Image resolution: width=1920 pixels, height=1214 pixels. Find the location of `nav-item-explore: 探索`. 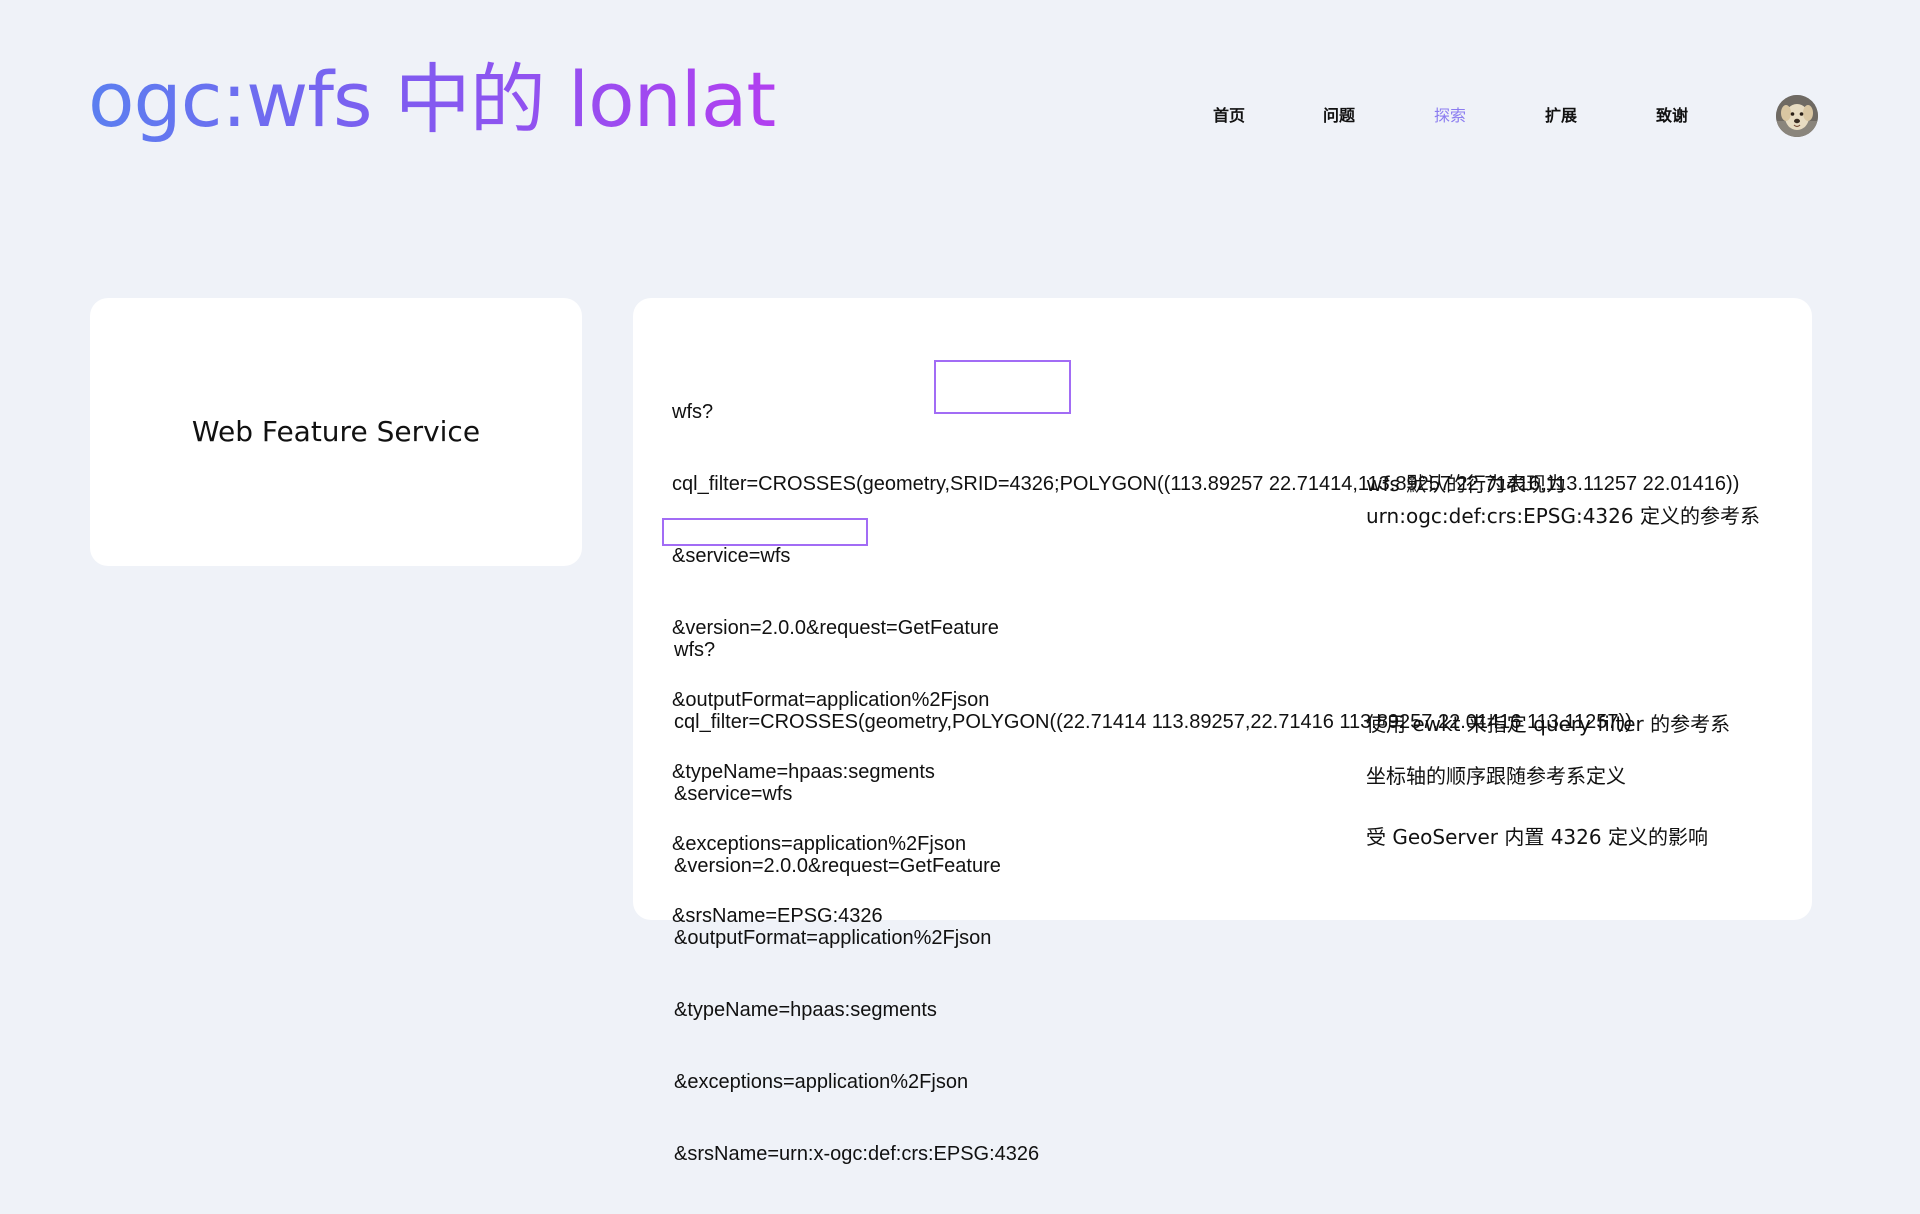

nav-item-explore: 探索 is located at coordinates (1450, 116).